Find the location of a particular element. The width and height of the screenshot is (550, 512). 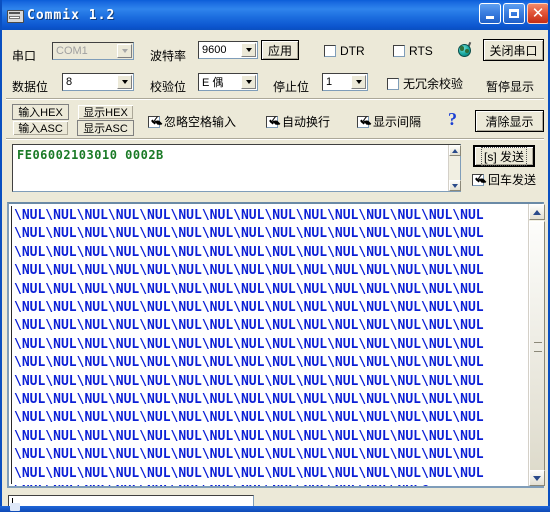

databits-label: 数据位 is located at coordinates (30, 87).